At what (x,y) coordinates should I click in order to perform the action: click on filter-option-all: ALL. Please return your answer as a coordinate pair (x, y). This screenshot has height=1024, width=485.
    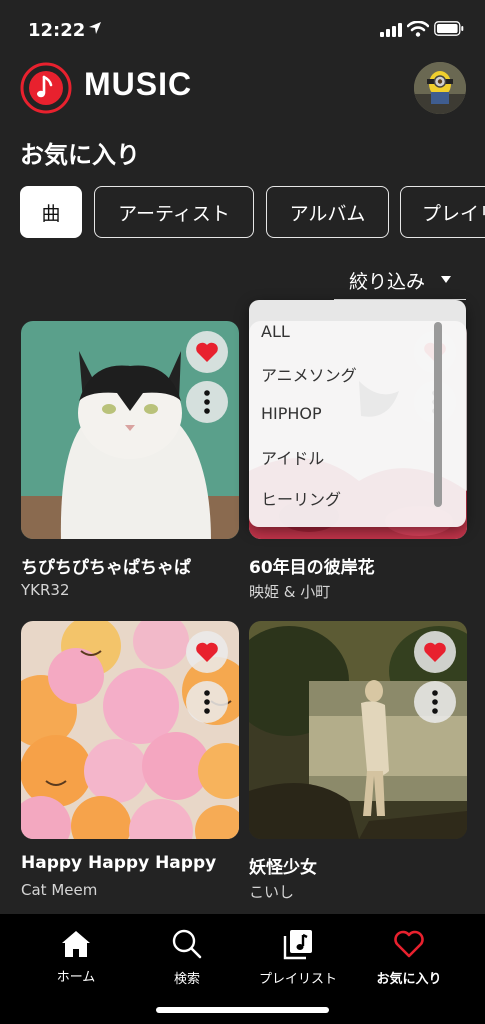
    Looking at the image, I should click on (275, 331).